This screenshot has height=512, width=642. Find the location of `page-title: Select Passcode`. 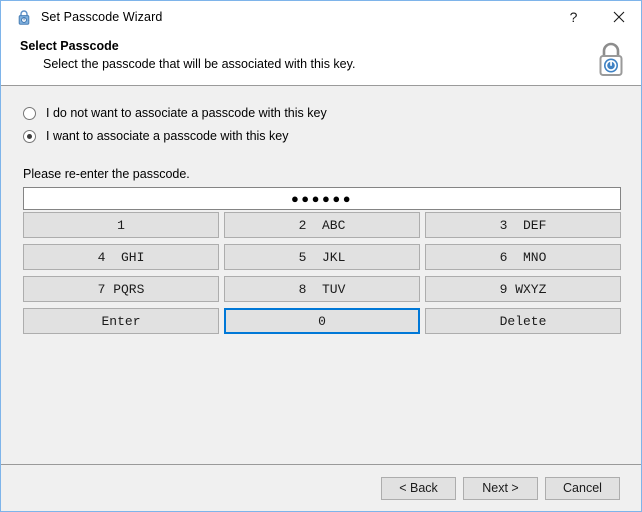

page-title: Select Passcode is located at coordinates (69, 46).